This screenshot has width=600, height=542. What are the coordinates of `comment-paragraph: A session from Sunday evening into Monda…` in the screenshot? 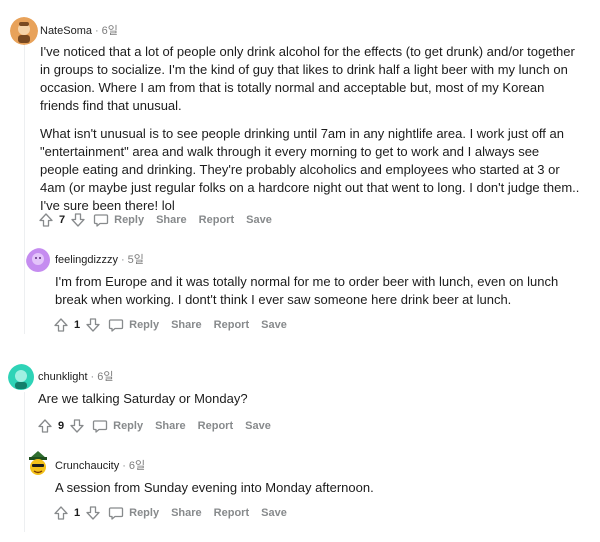 It's located at (214, 487).